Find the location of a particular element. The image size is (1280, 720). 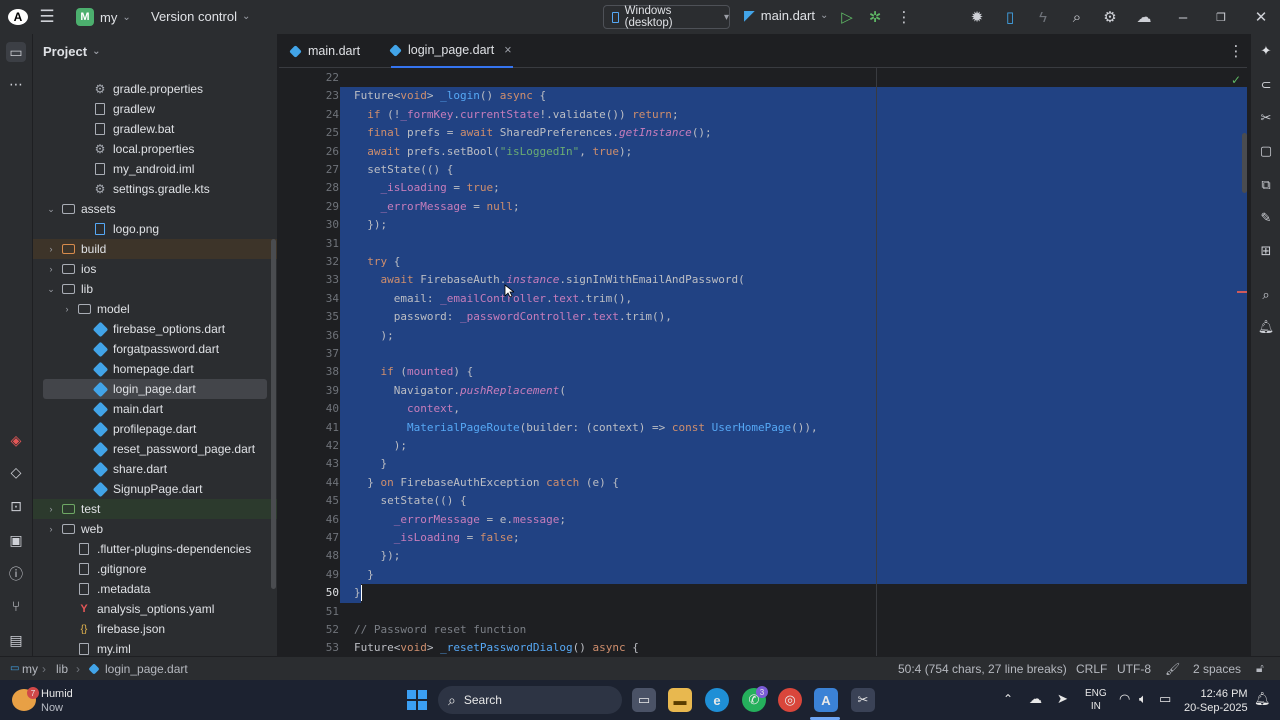

services-icon: ▤ is located at coordinates (16, 640).